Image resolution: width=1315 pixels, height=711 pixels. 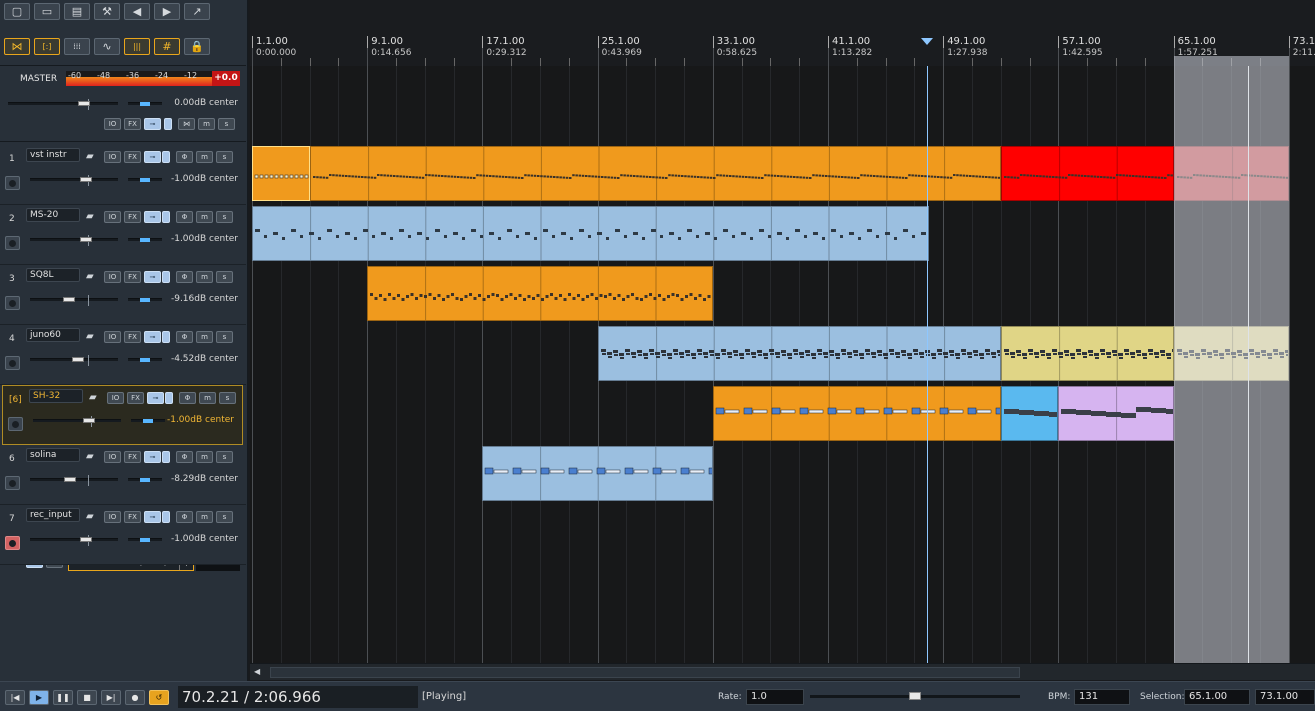 What do you see at coordinates (1087, 173) in the screenshot?
I see `clip-red` at bounding box center [1087, 173].